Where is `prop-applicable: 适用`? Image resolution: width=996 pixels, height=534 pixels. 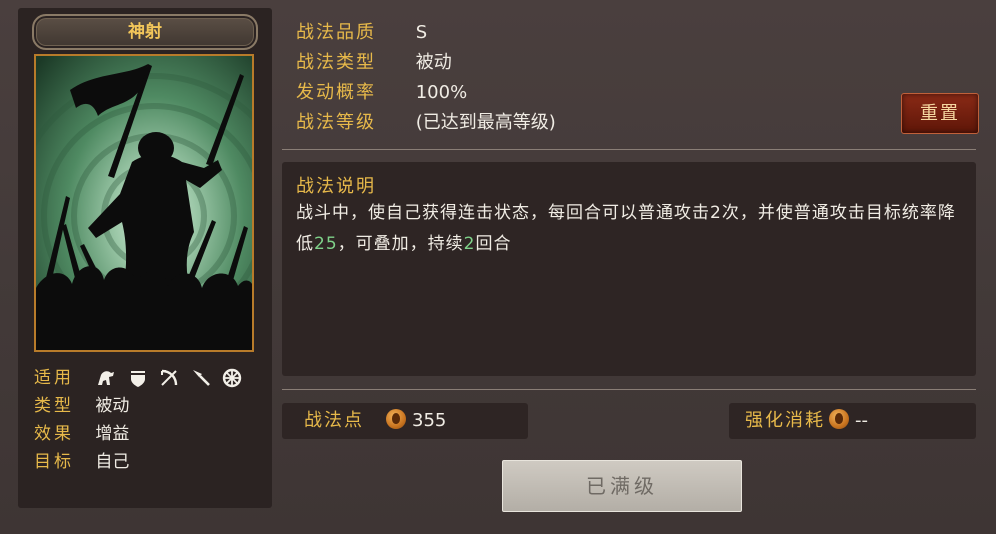
prop-applicable: 适用 is located at coordinates (149, 378).